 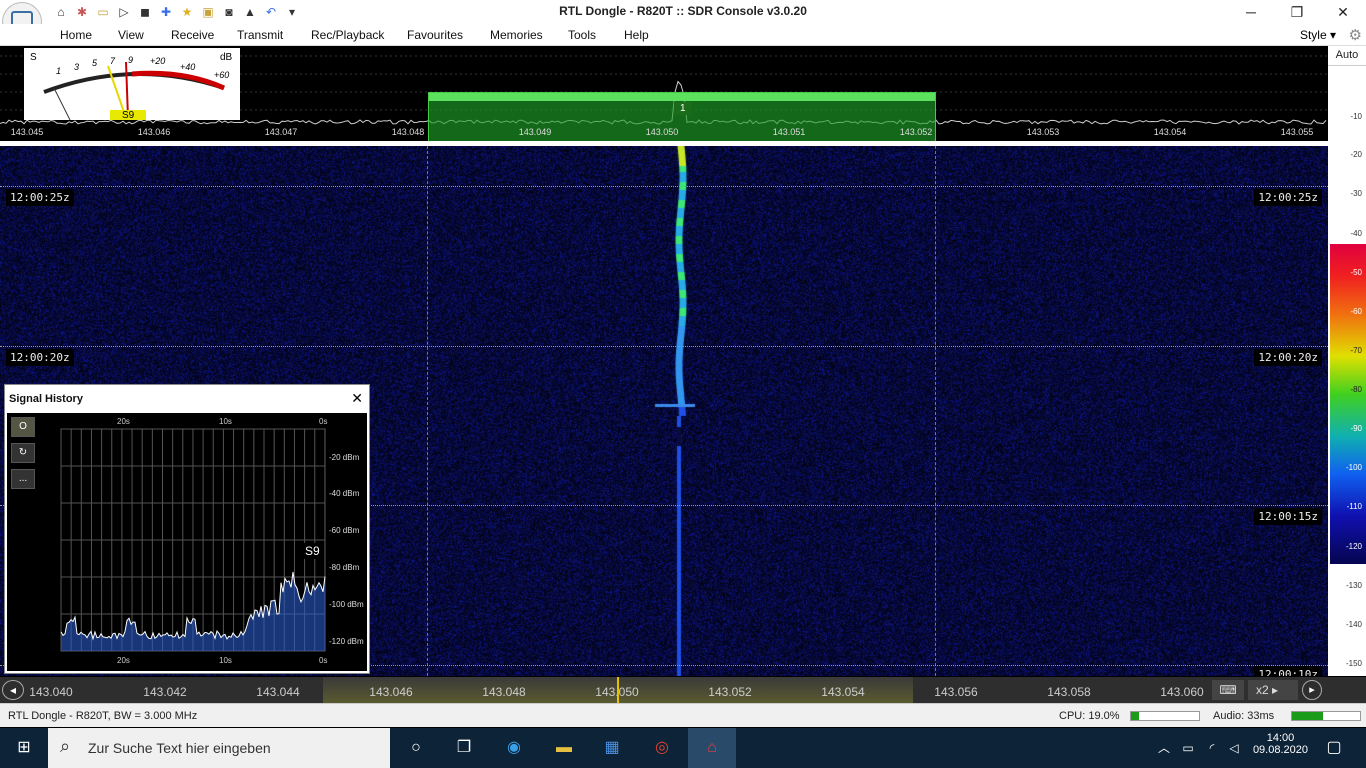 What do you see at coordinates (130, 60) in the screenshot?
I see `s-scale-9: 9` at bounding box center [130, 60].